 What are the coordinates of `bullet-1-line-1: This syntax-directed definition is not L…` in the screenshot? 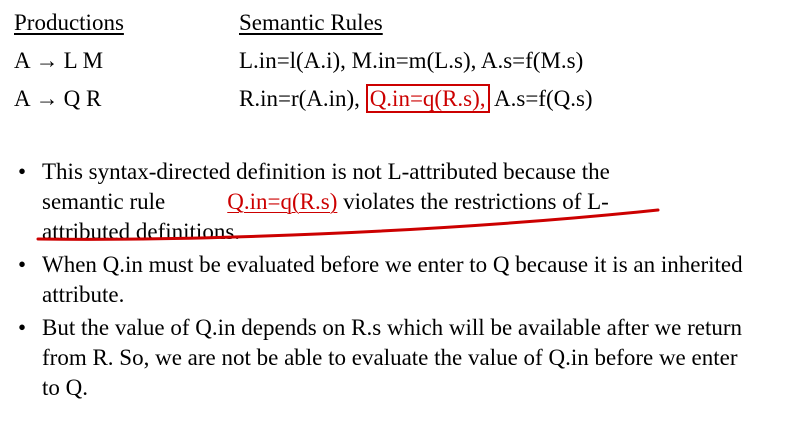 It's located at (326, 171).